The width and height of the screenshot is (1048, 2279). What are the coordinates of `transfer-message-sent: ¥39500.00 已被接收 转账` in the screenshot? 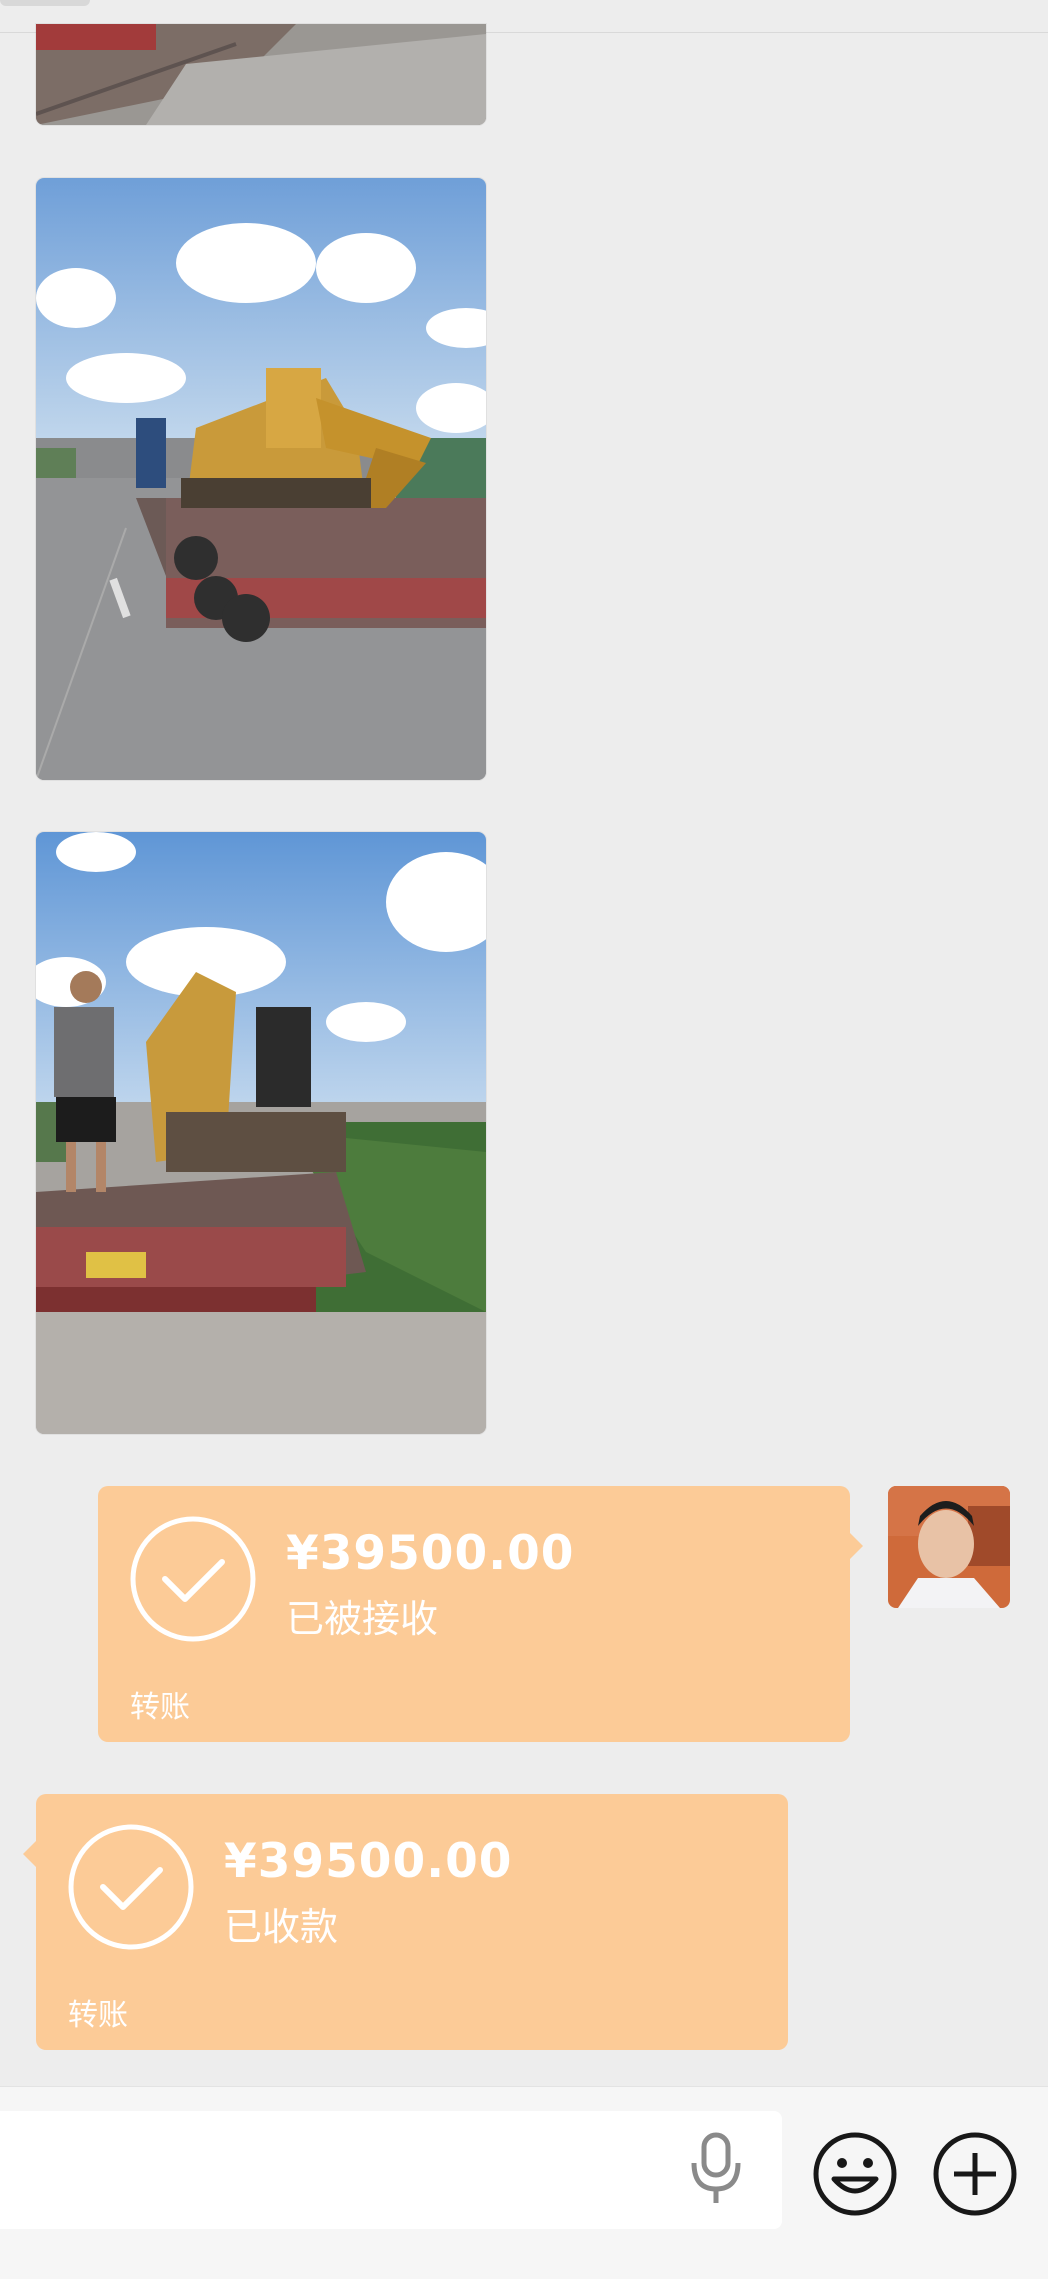 It's located at (480, 1614).